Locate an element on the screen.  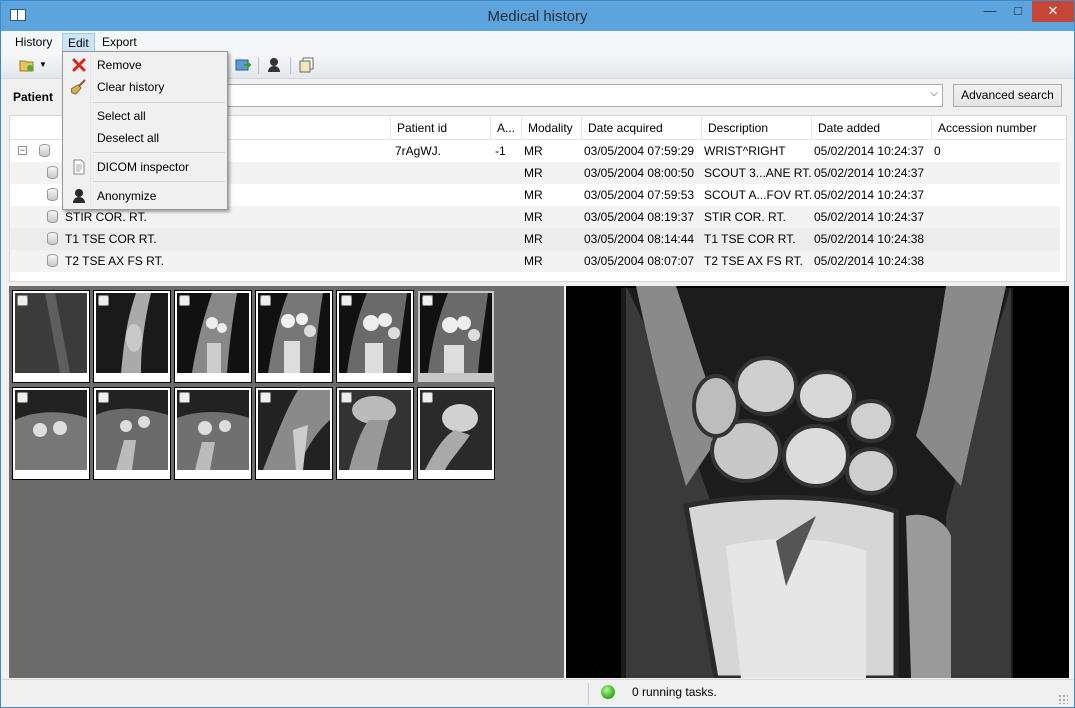
title-bar: Medical history — □ ✕ is located at coordinates (537, 16).